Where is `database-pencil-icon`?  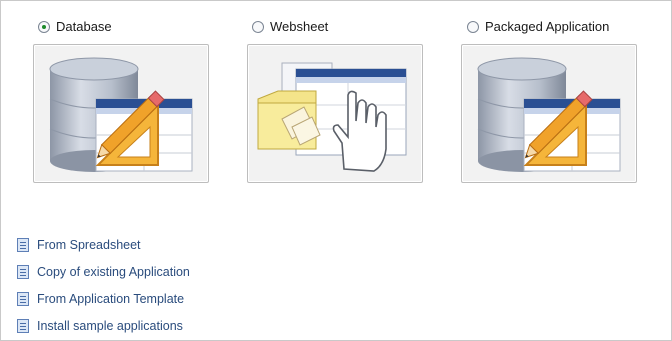
database-pencil-icon is located at coordinates (121, 114).